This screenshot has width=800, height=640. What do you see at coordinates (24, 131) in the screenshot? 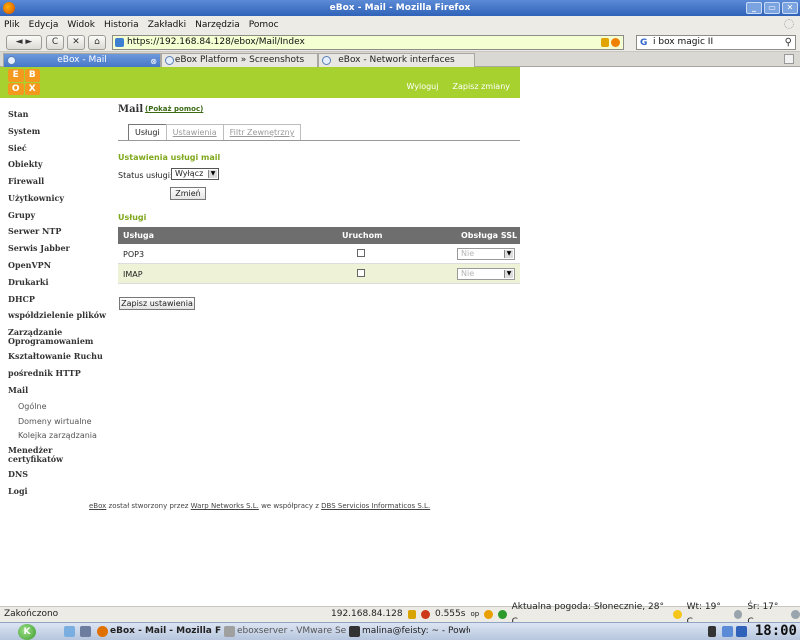
I see `sidebar-item-system: System` at bounding box center [24, 131].